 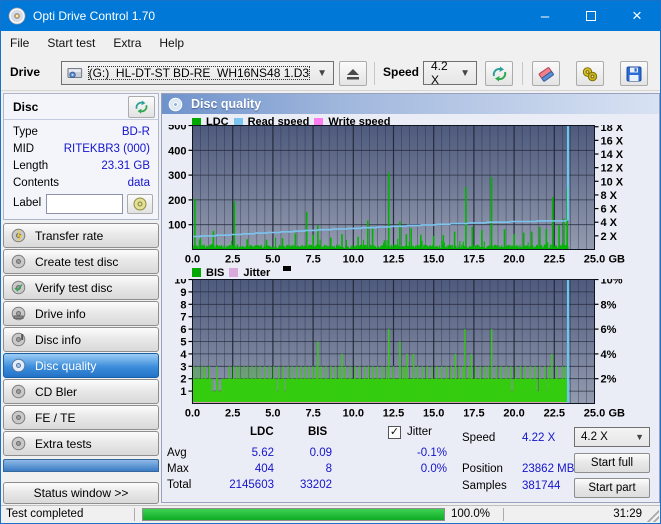 I want to click on svg-text: 7, so click(x=183, y=318).